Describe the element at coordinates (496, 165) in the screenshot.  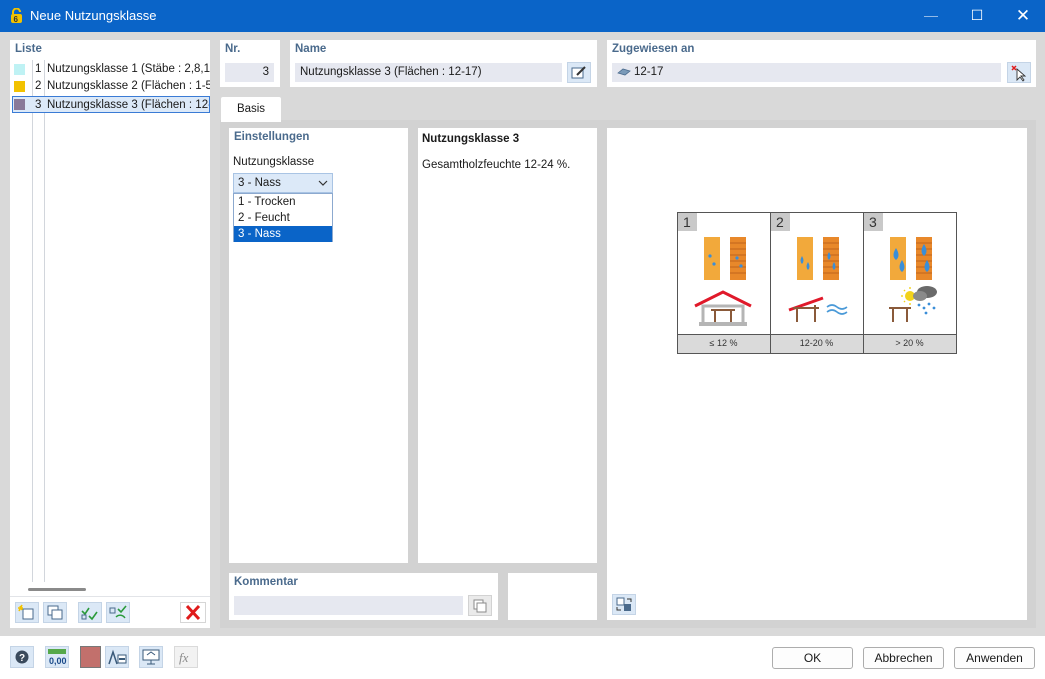
I see `info-text: Gesamtholzfeuchte 12-24 %.` at that location.